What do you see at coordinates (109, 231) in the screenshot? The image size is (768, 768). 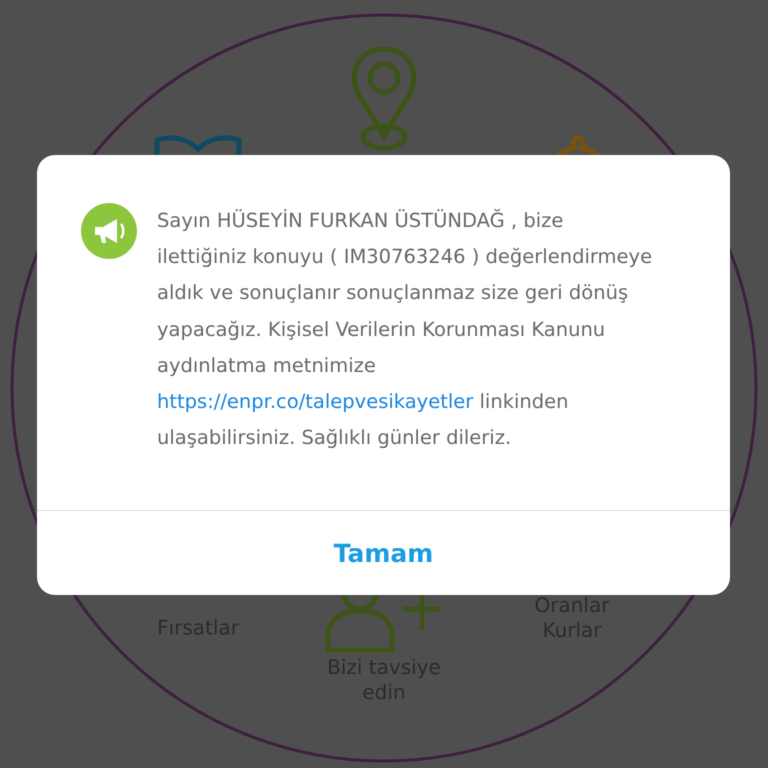 I see `megaphone-icon` at bounding box center [109, 231].